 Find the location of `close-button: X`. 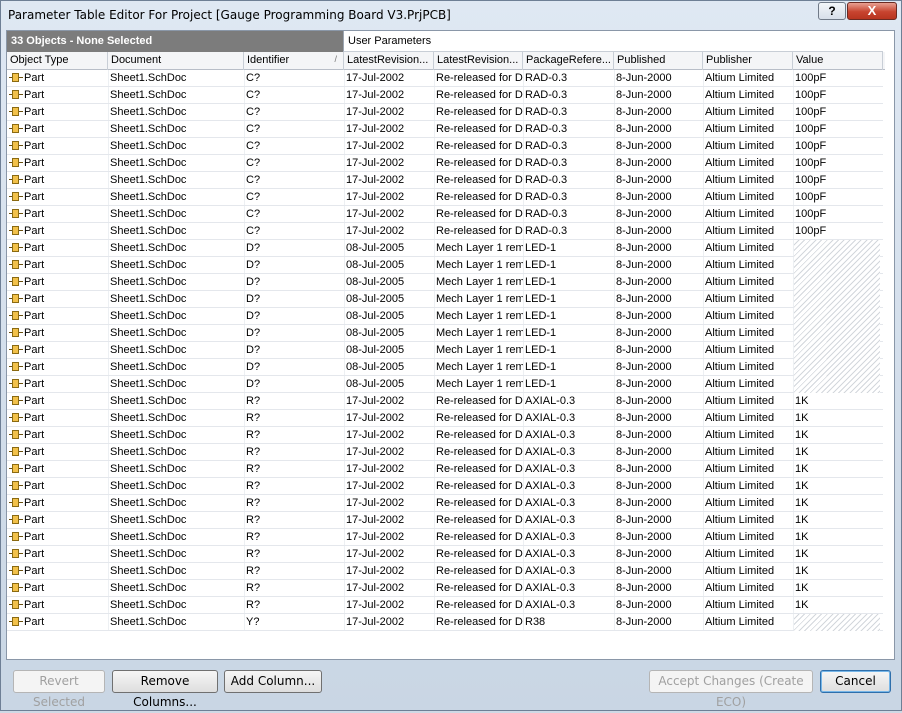

close-button: X is located at coordinates (872, 11).